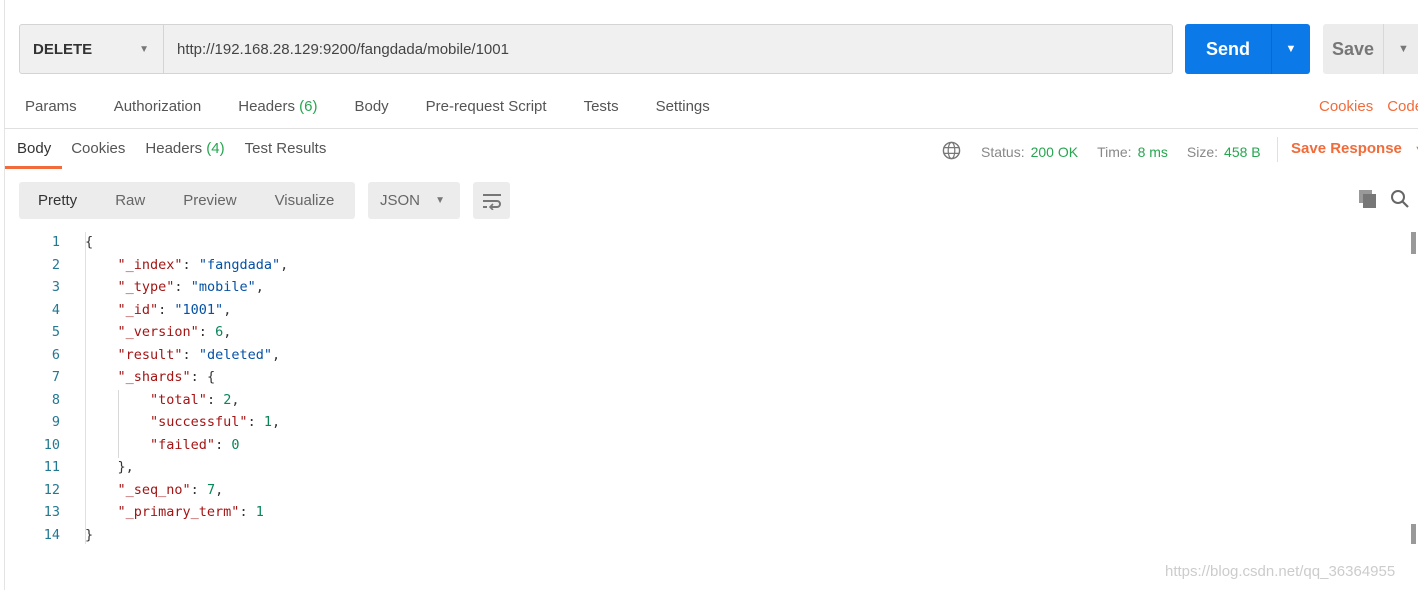 The height and width of the screenshot is (590, 1418). I want to click on response-status: Status: 200 OK Time: 8 ms Size: 458 B, so click(1111, 152).